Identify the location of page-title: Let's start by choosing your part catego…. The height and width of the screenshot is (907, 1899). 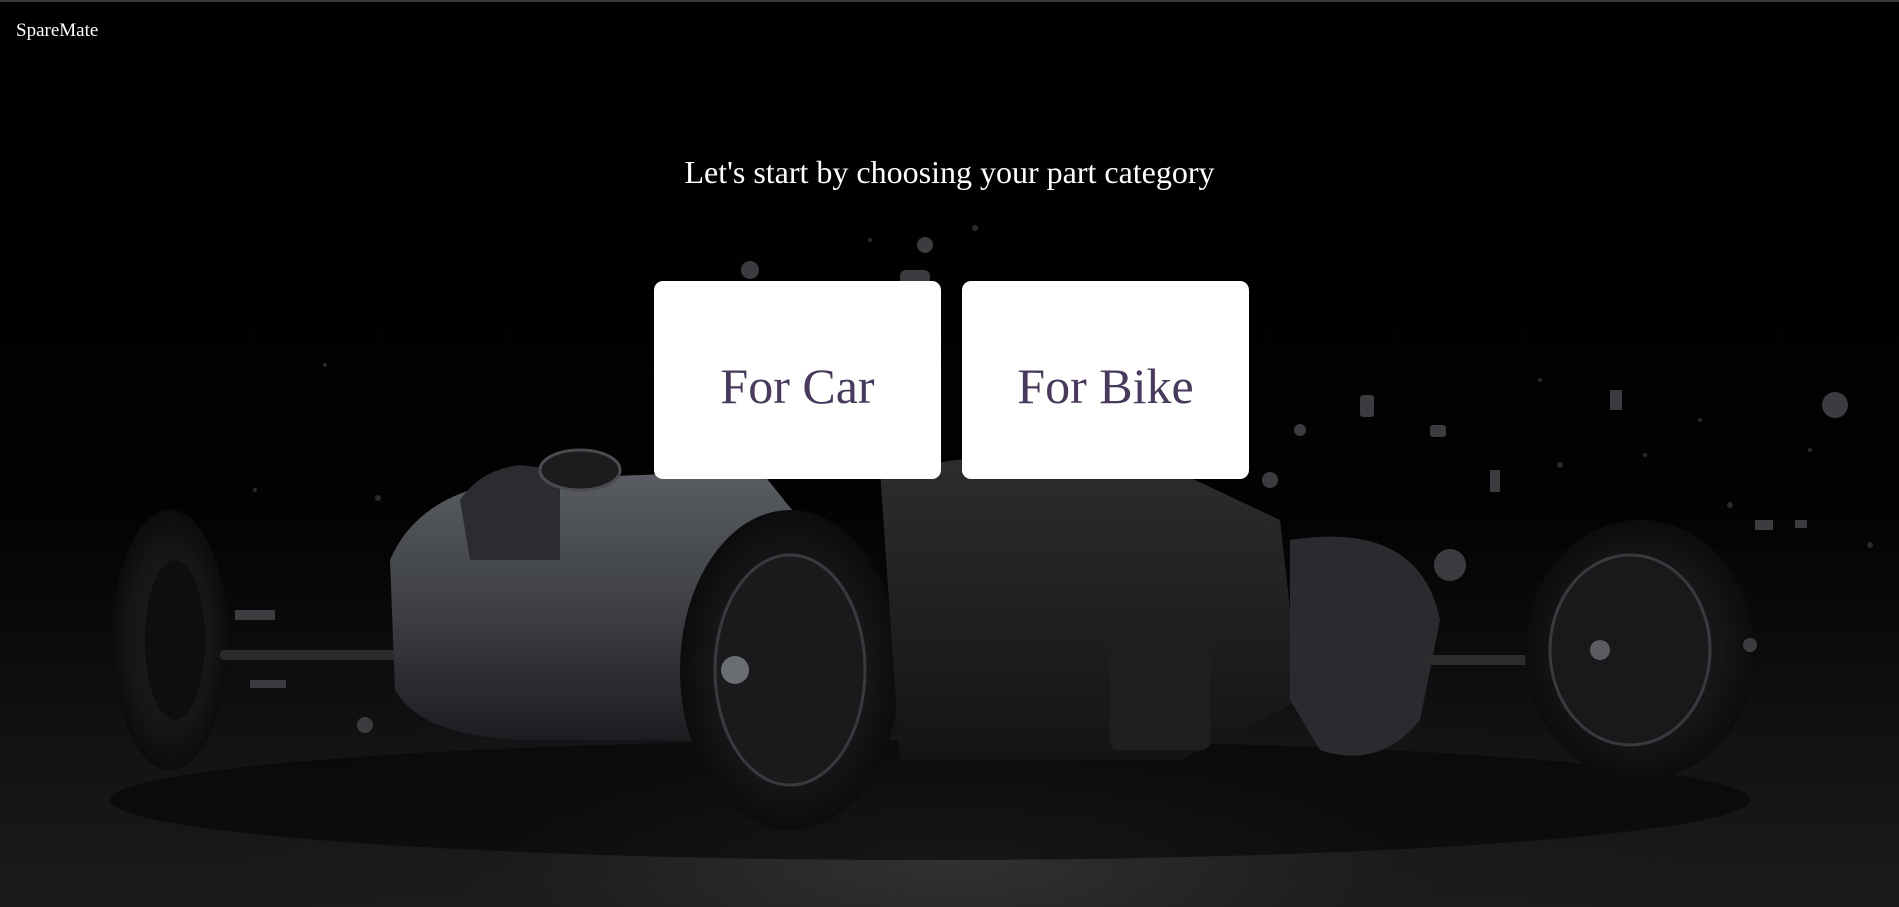
(949, 172).